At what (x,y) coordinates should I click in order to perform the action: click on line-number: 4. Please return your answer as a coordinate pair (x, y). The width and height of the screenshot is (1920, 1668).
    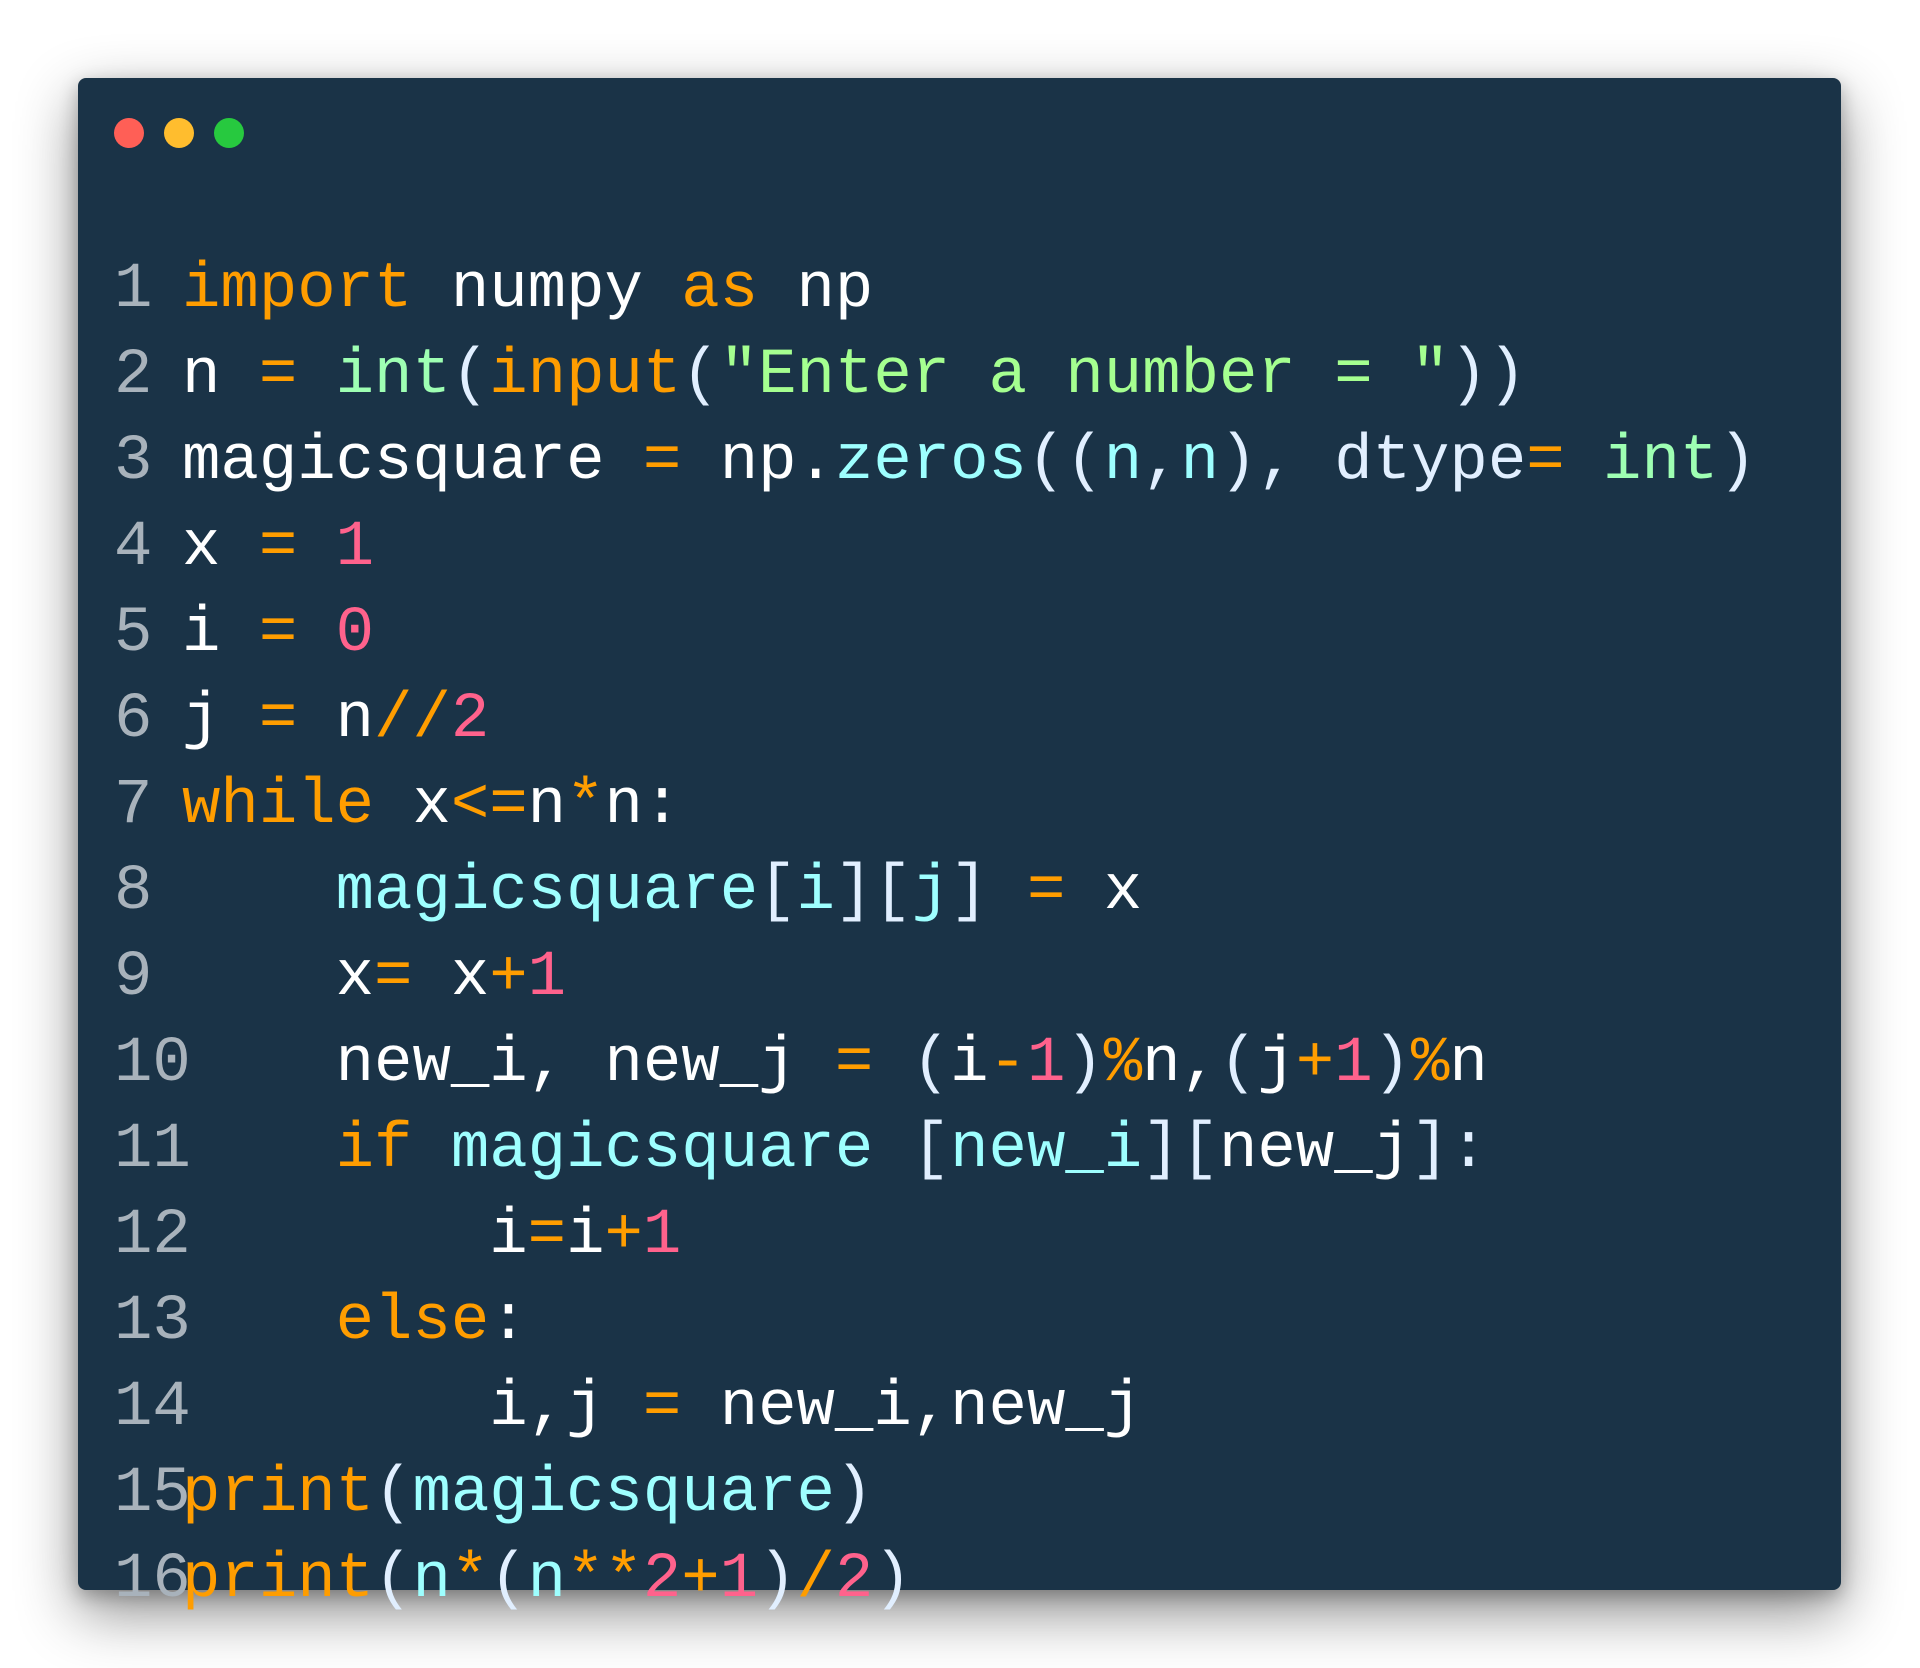
    Looking at the image, I should click on (133, 548).